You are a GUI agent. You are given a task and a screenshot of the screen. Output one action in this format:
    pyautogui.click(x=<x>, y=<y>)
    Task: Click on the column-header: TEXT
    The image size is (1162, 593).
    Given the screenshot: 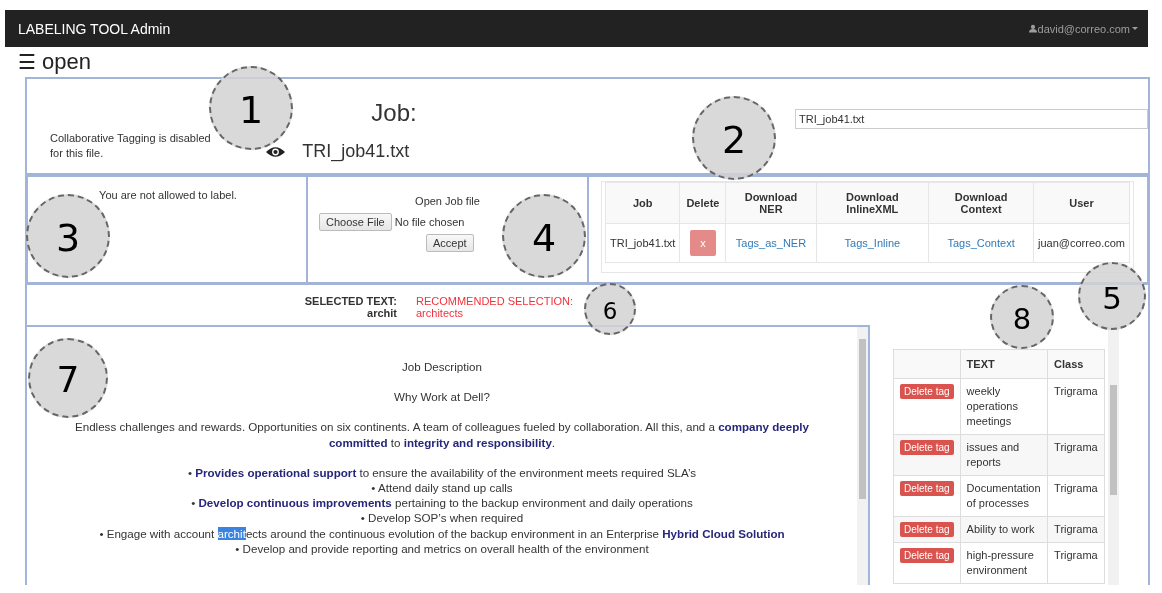 What is the action you would take?
    pyautogui.click(x=1004, y=364)
    